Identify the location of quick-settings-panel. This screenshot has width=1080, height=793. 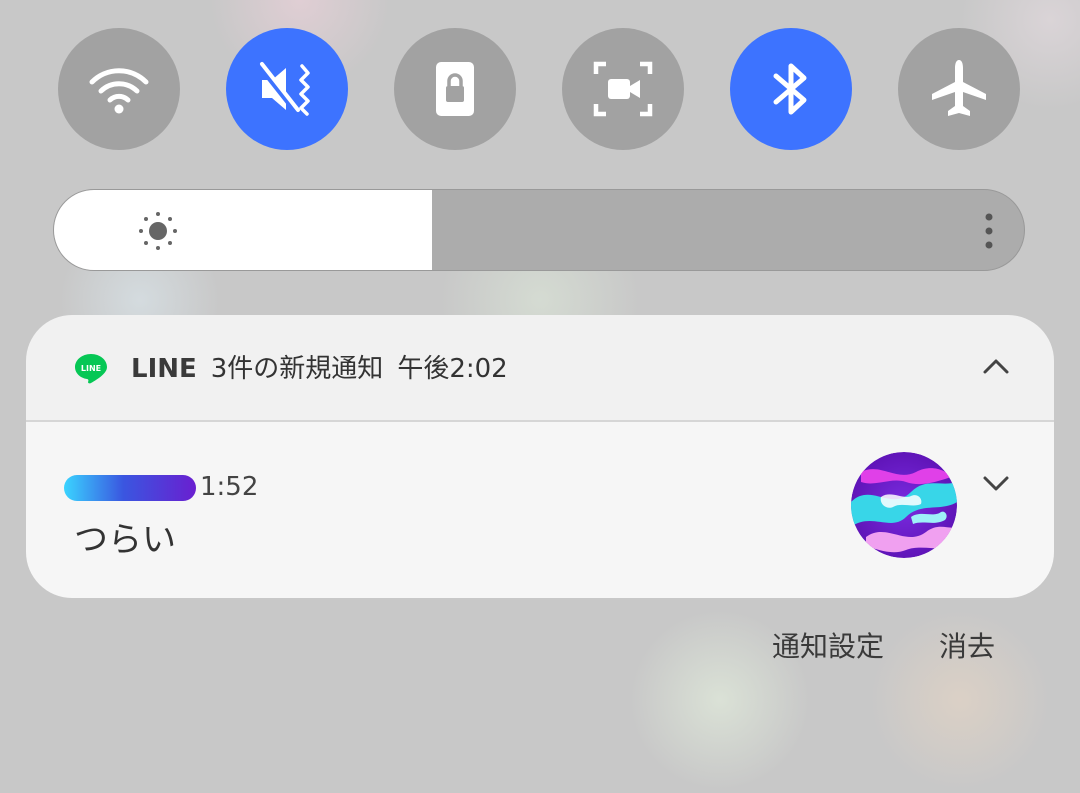
(539, 89).